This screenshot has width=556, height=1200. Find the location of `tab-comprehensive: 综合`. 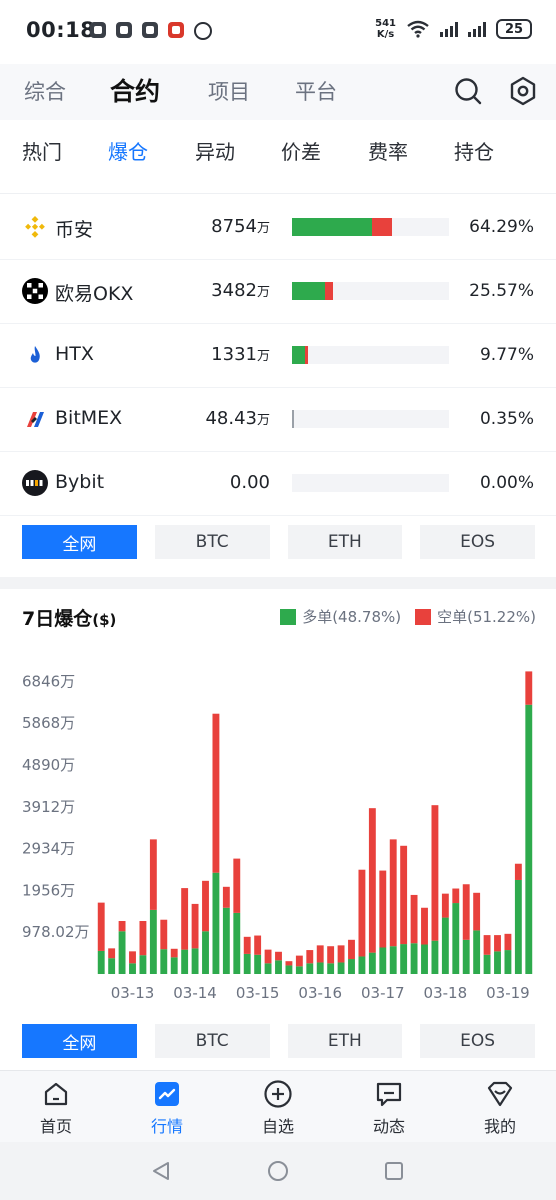

tab-comprehensive: 综合 is located at coordinates (45, 91).